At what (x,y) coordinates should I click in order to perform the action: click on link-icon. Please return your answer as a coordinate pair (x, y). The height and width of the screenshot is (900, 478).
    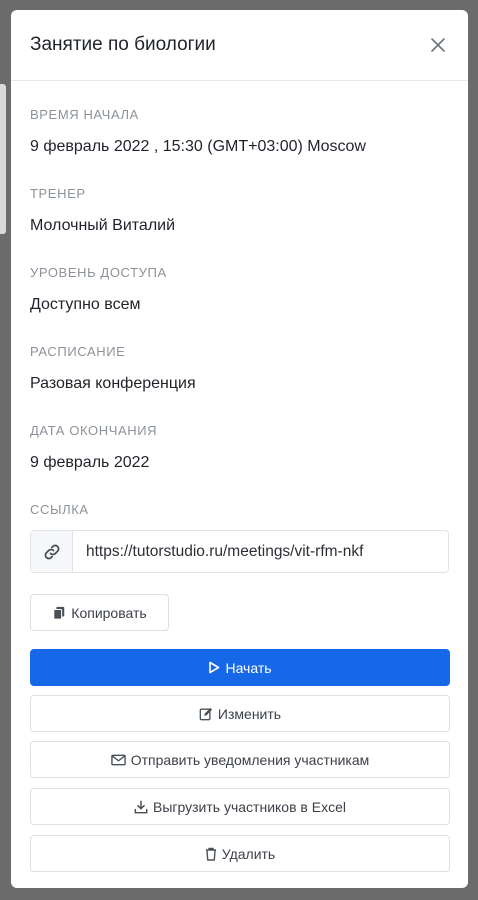
    Looking at the image, I should click on (51, 551).